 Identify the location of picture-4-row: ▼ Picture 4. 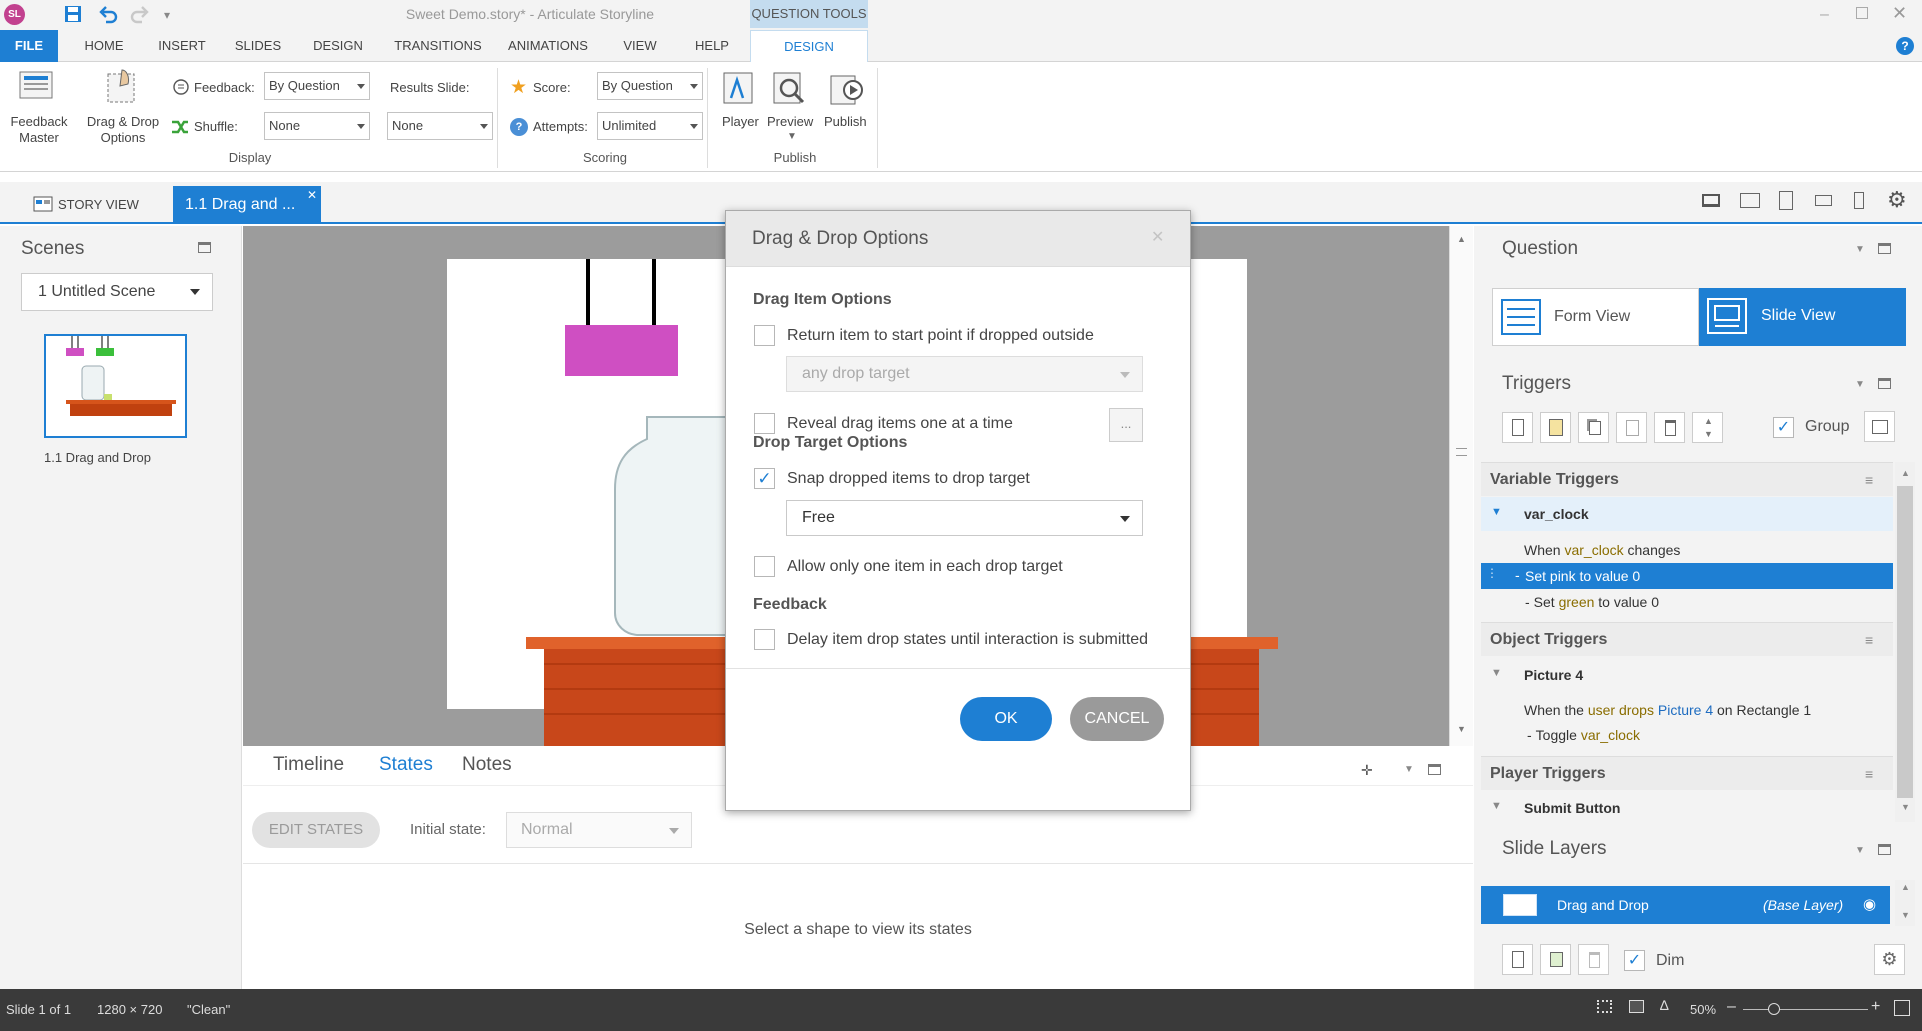
(1687, 674).